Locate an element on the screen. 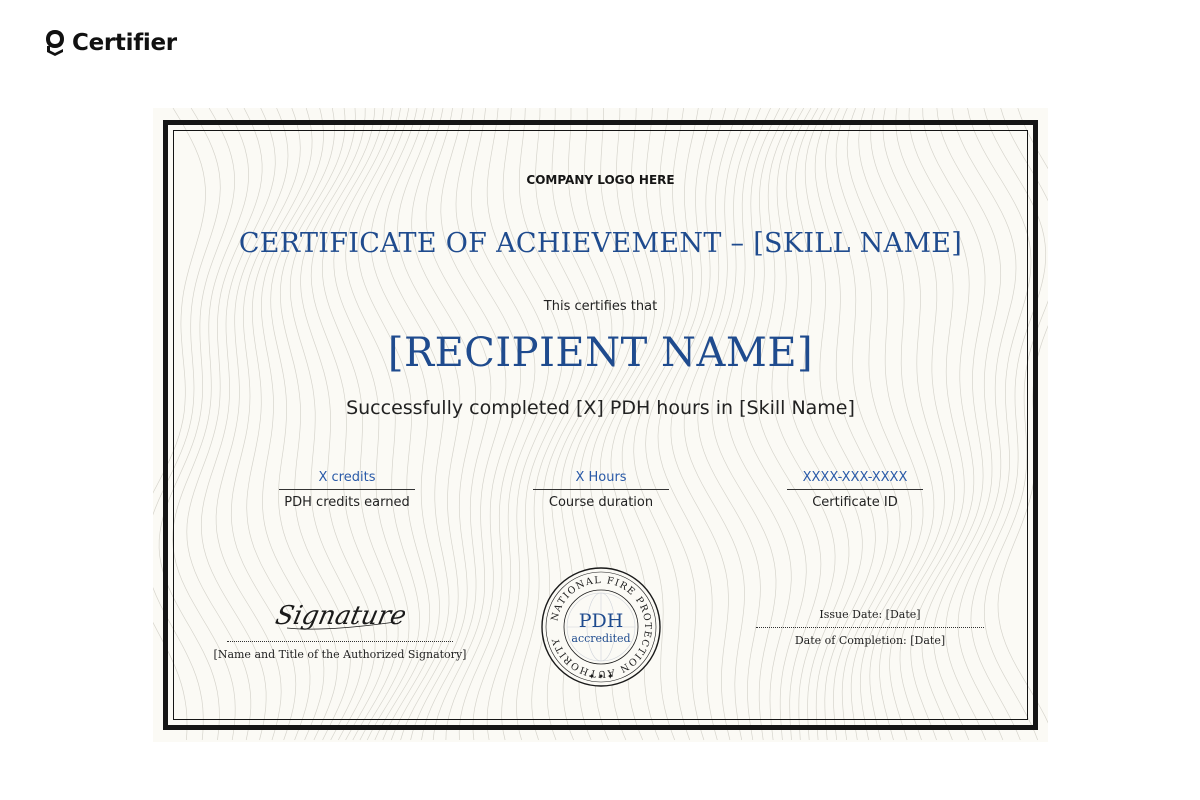 The image size is (1200, 800). signature-line is located at coordinates (340, 641).